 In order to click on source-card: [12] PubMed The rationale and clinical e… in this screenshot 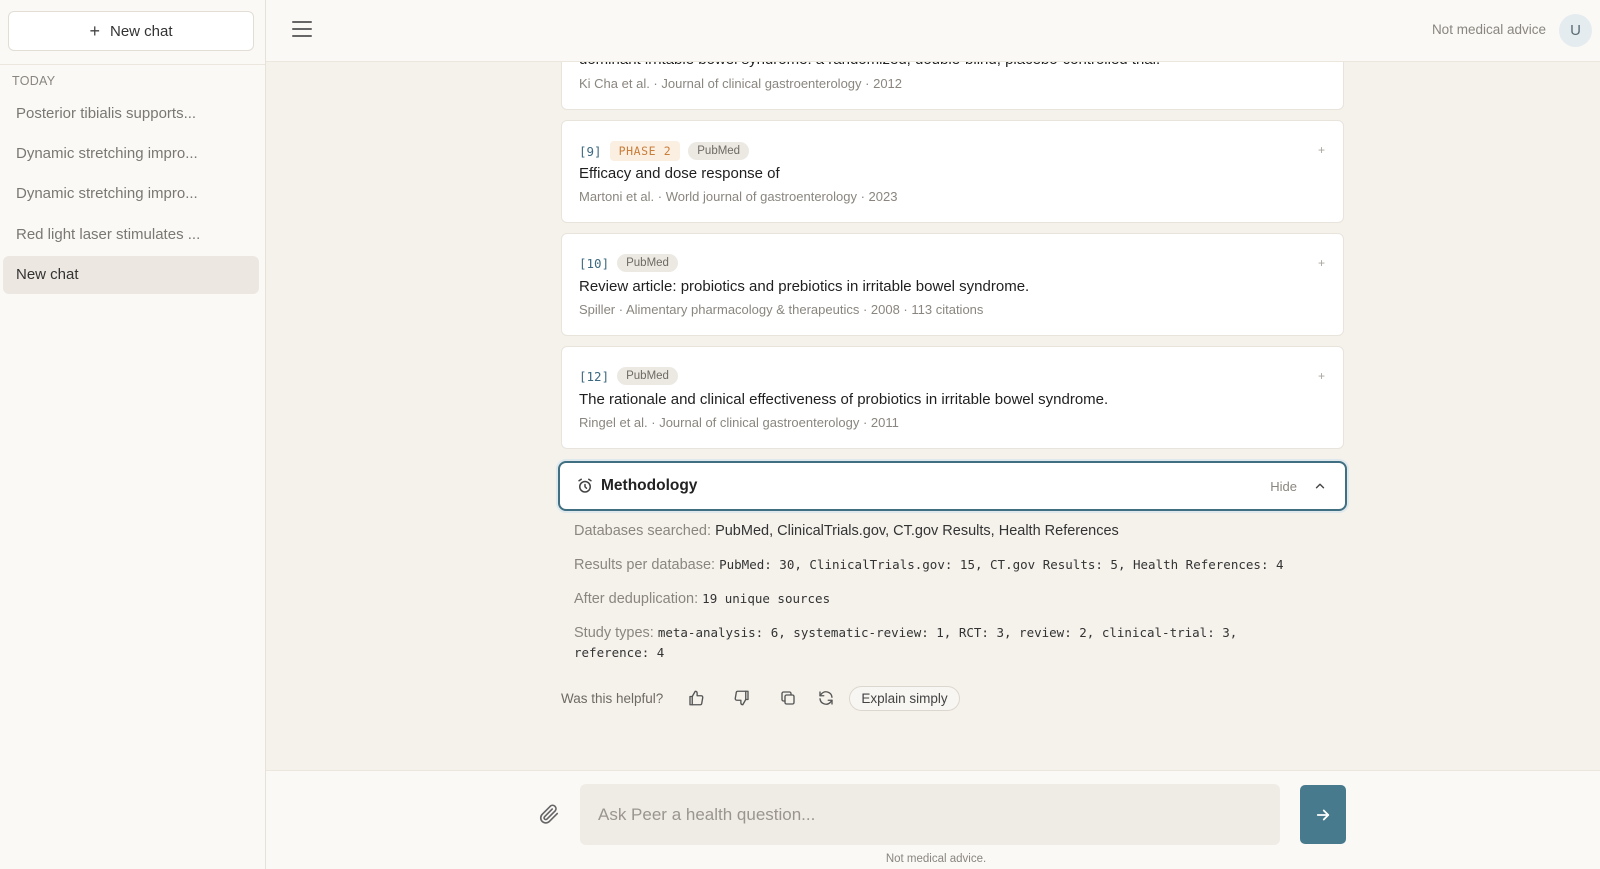, I will do `click(952, 397)`.